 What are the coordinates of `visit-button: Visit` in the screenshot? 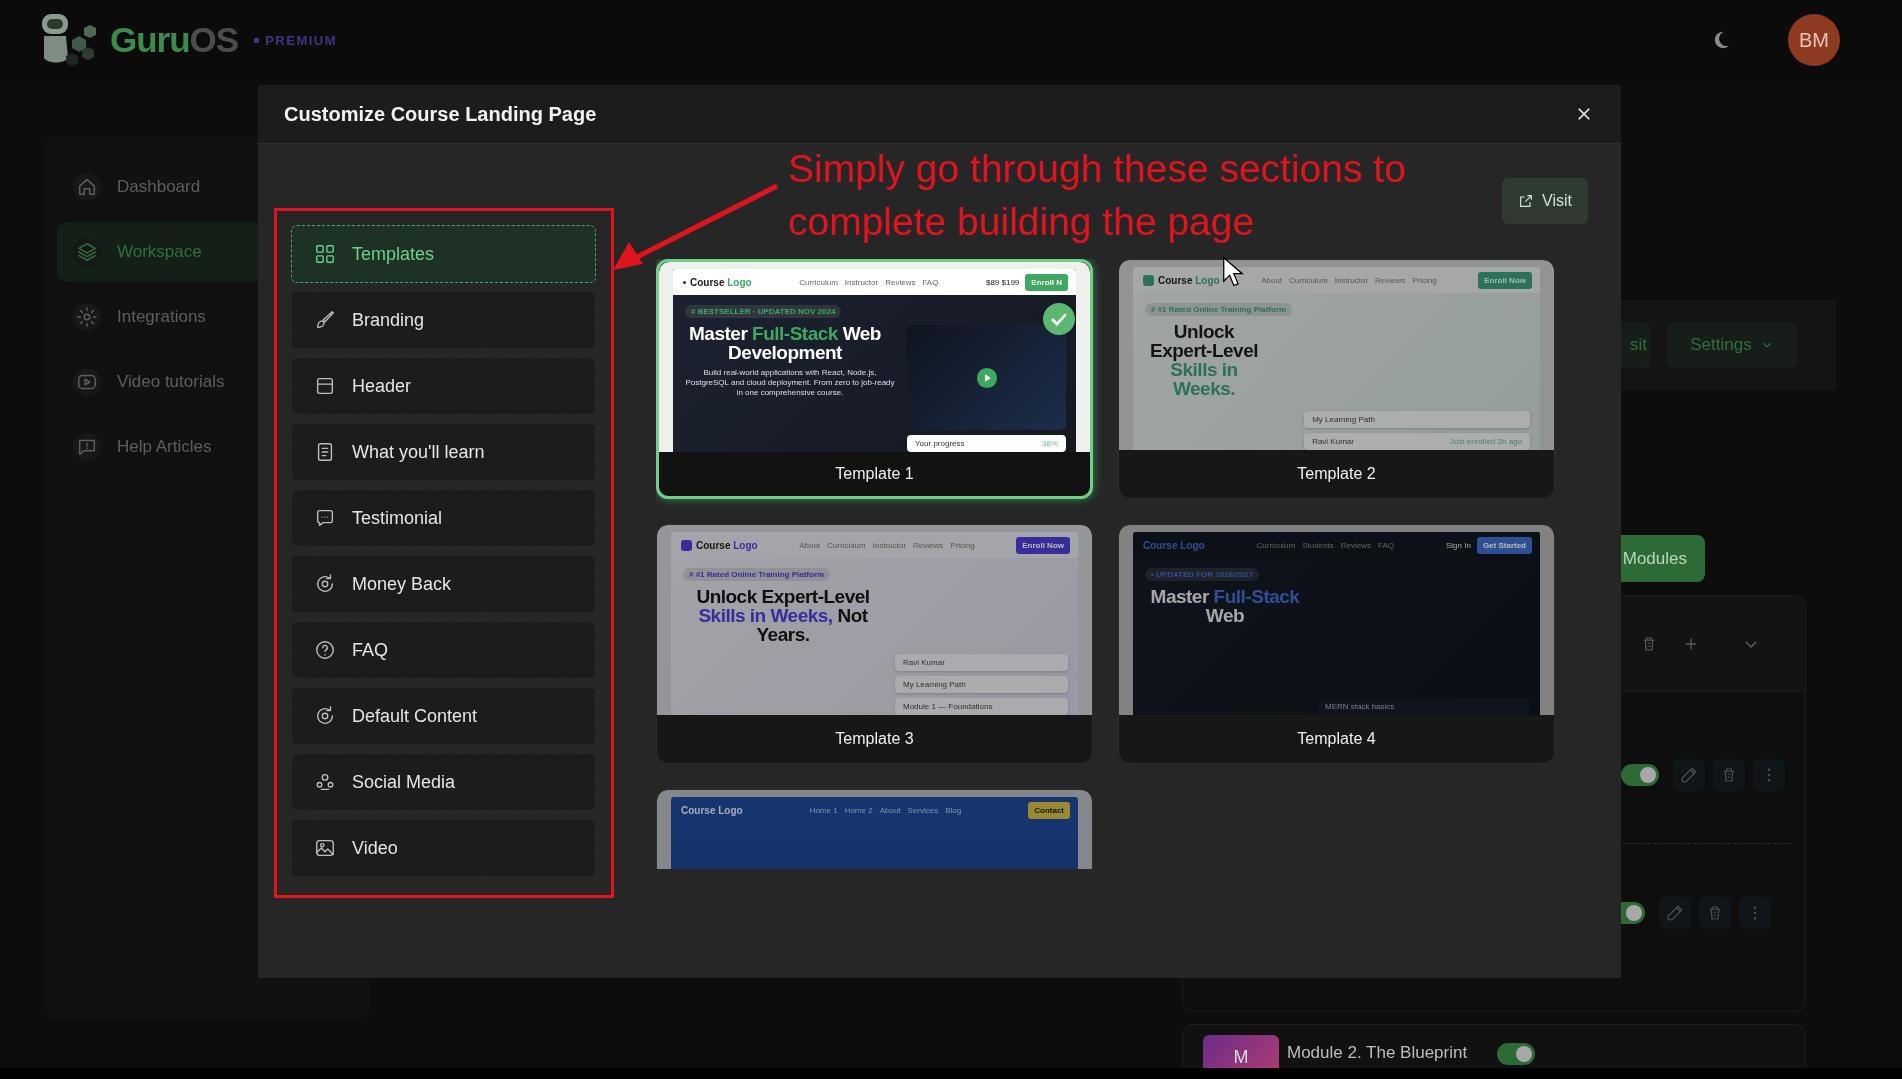 It's located at (1545, 201).